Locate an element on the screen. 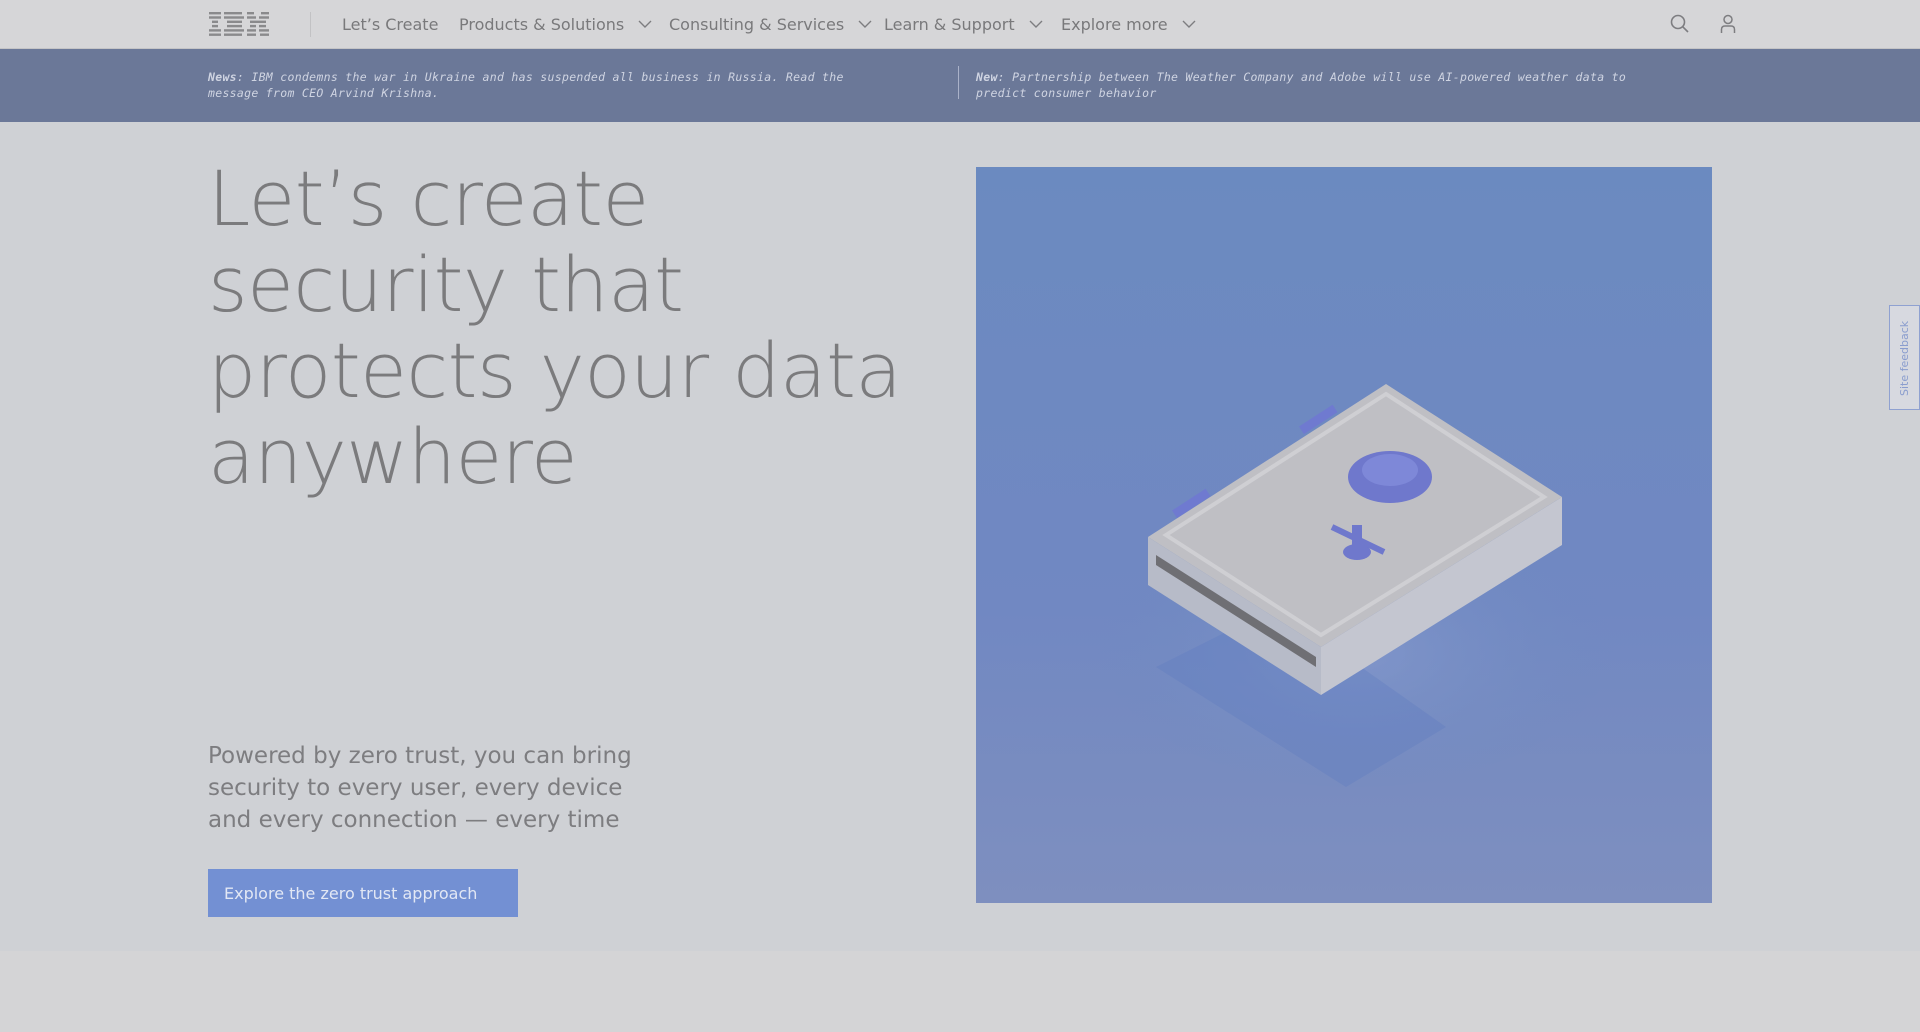 The image size is (1920, 1032). site-feedback-tab: Site feedback is located at coordinates (1904, 357).